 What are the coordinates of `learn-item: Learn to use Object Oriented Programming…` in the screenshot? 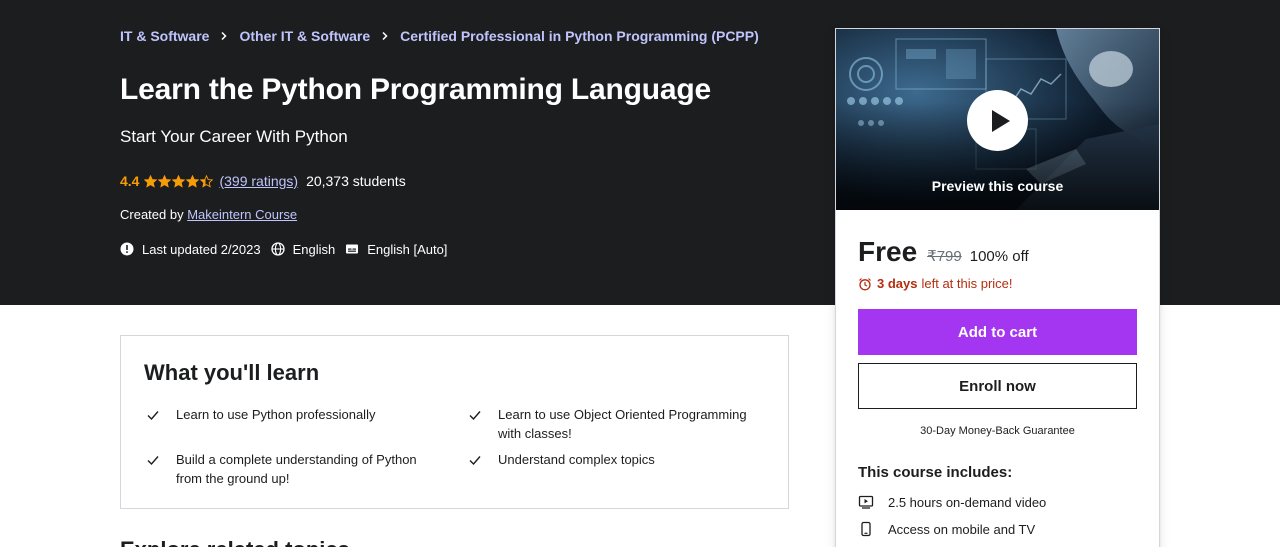 It's located at (618, 424).